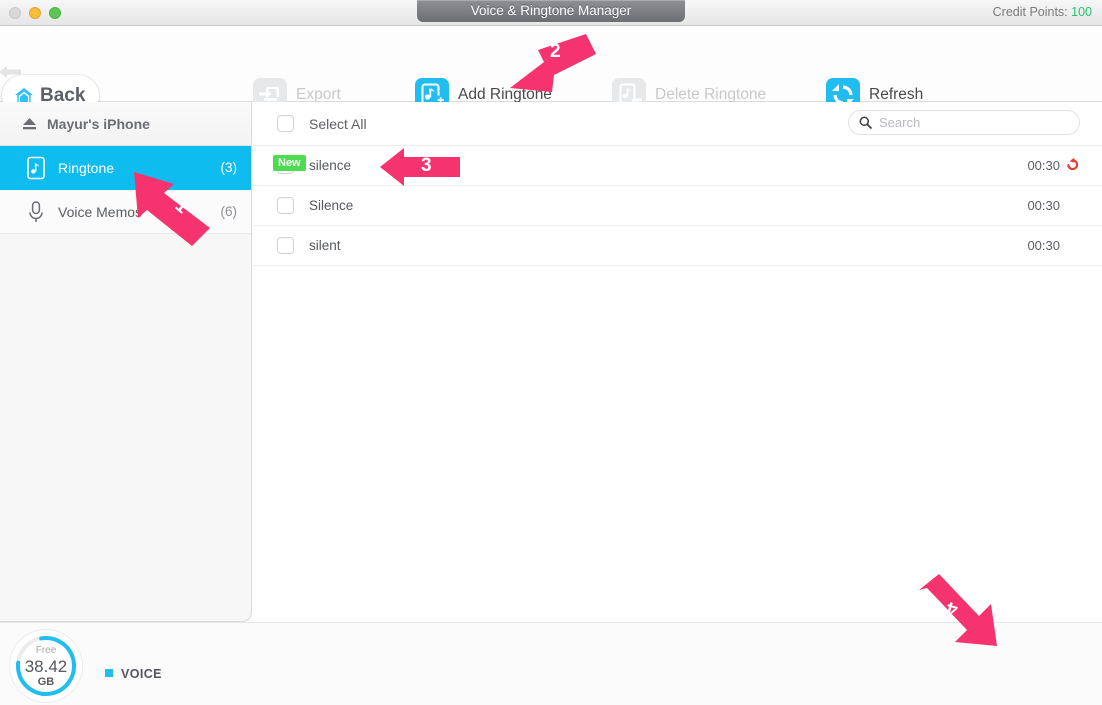 The height and width of the screenshot is (705, 1102). I want to click on maximize-button, so click(55, 13).